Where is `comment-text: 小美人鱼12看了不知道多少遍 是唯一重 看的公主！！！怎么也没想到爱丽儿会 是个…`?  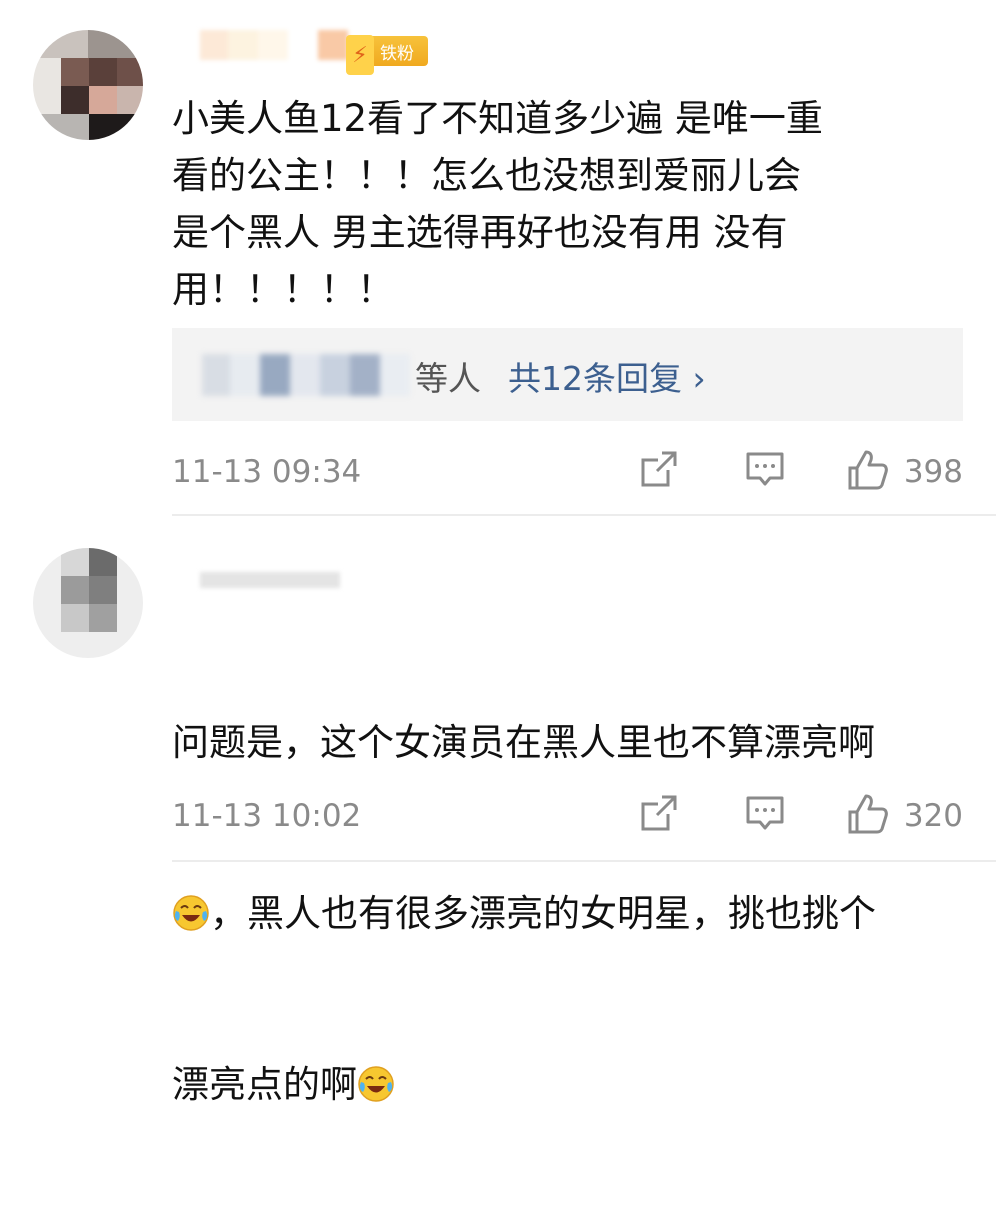 comment-text: 小美人鱼12看了不知道多少遍 是唯一重 看的公主！！！怎么也没想到爱丽儿会 是个… is located at coordinates (497, 204).